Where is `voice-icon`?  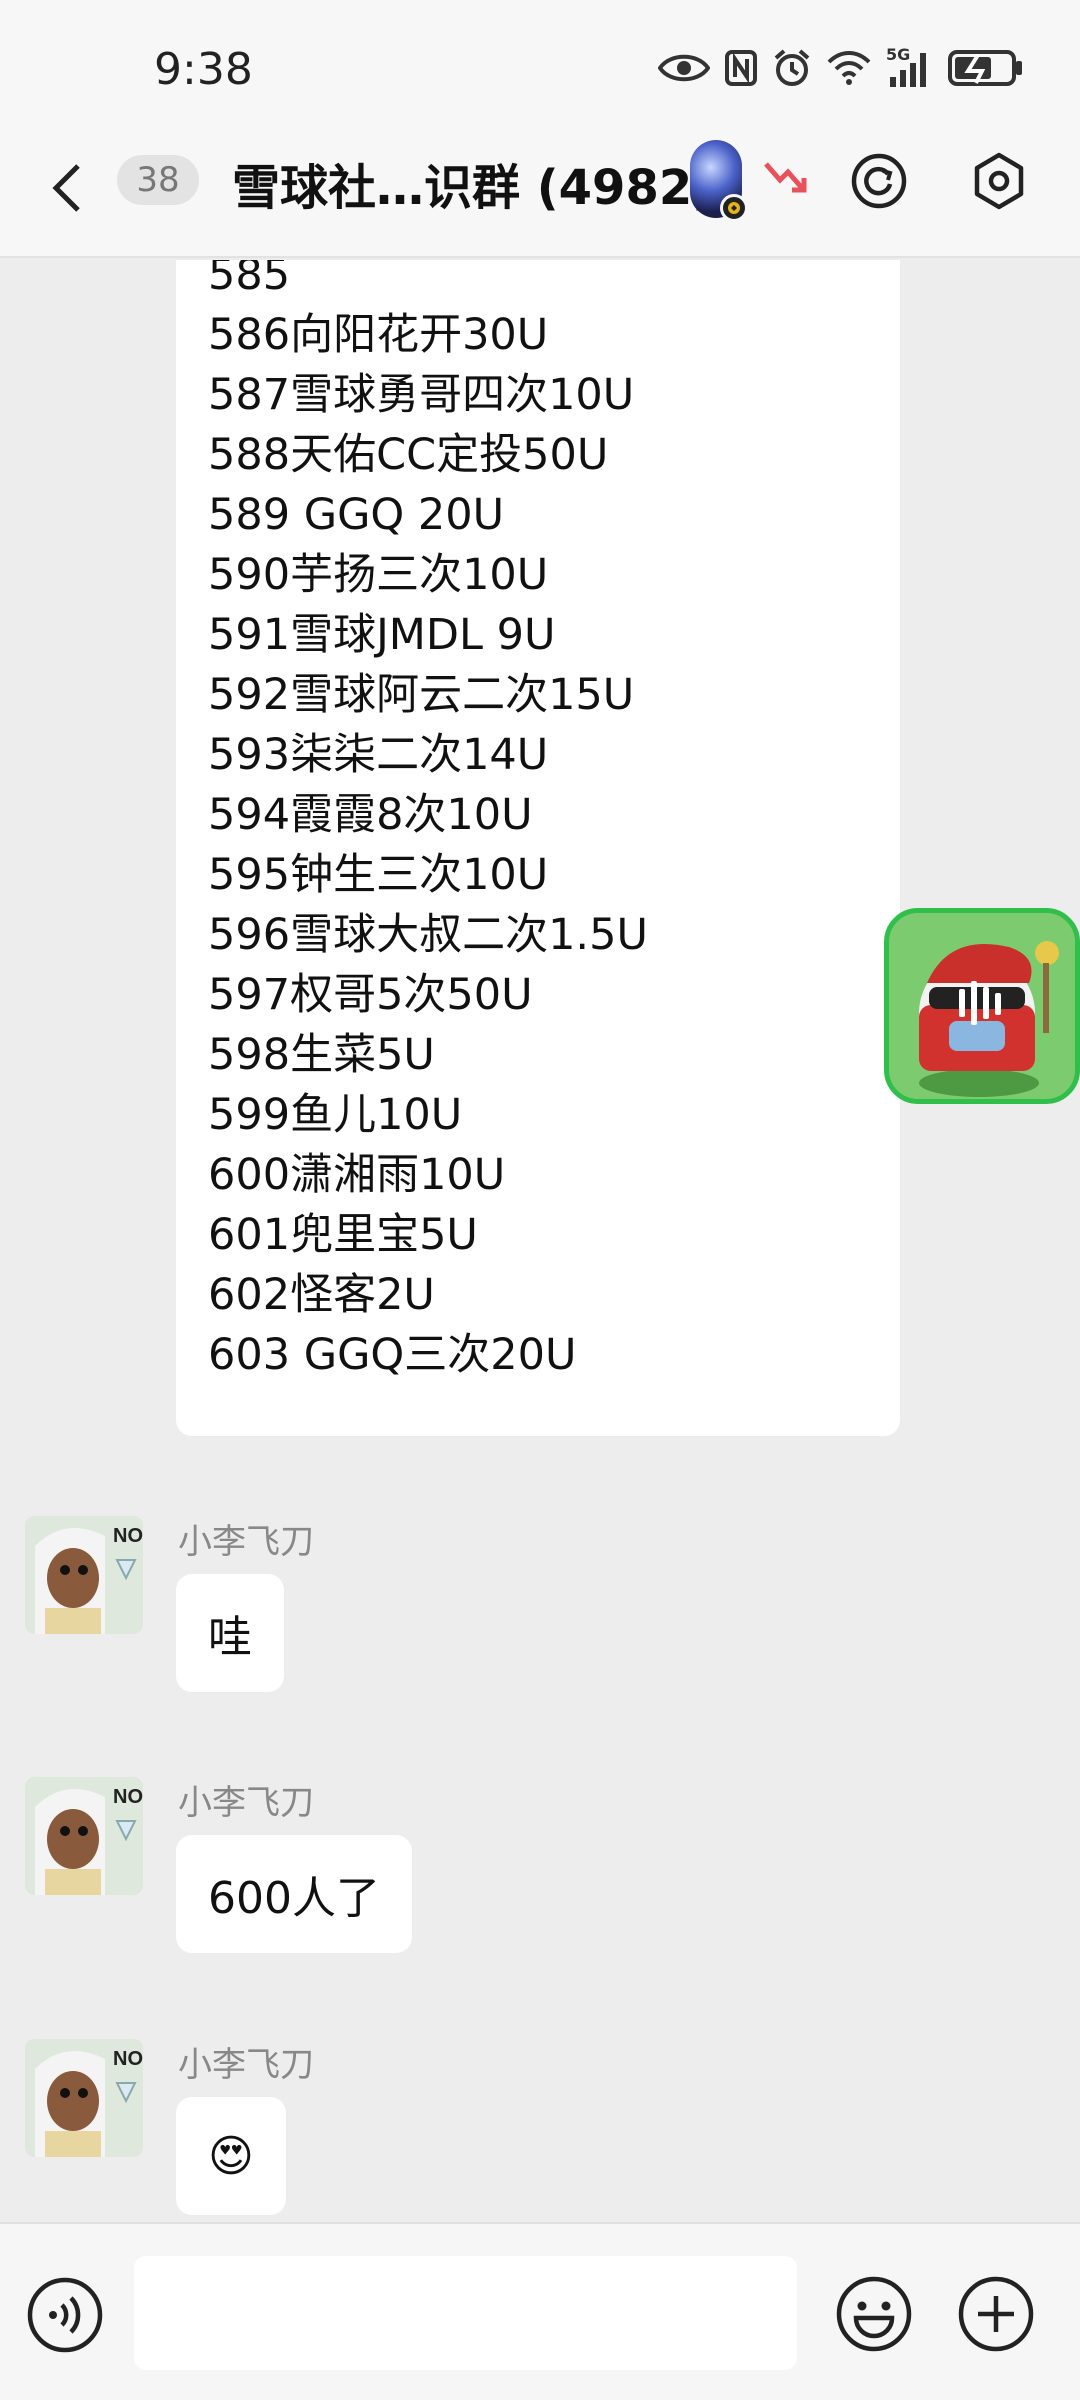
voice-icon is located at coordinates (65, 2315).